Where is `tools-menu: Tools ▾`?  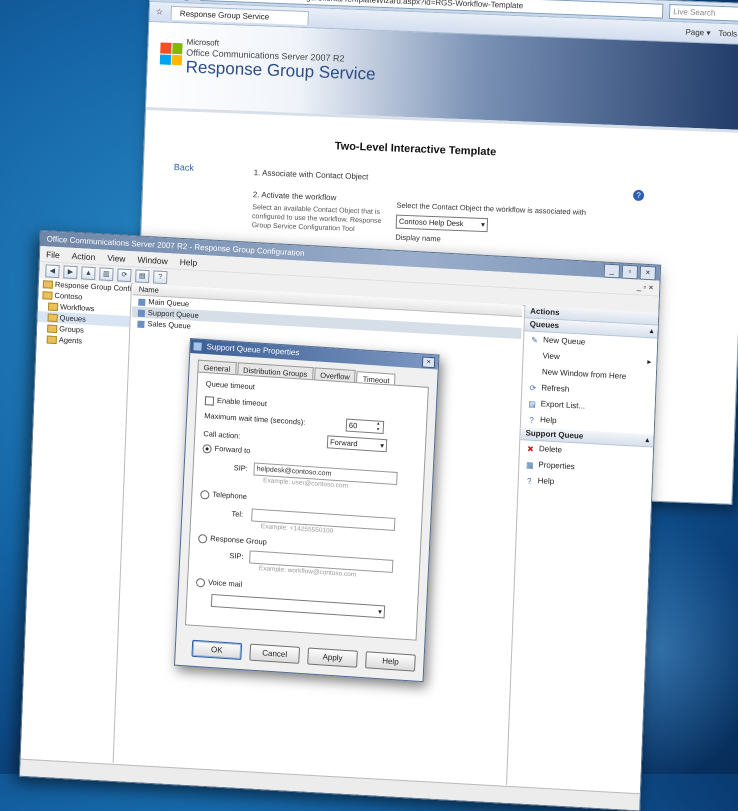
tools-menu: Tools ▾ is located at coordinates (728, 34).